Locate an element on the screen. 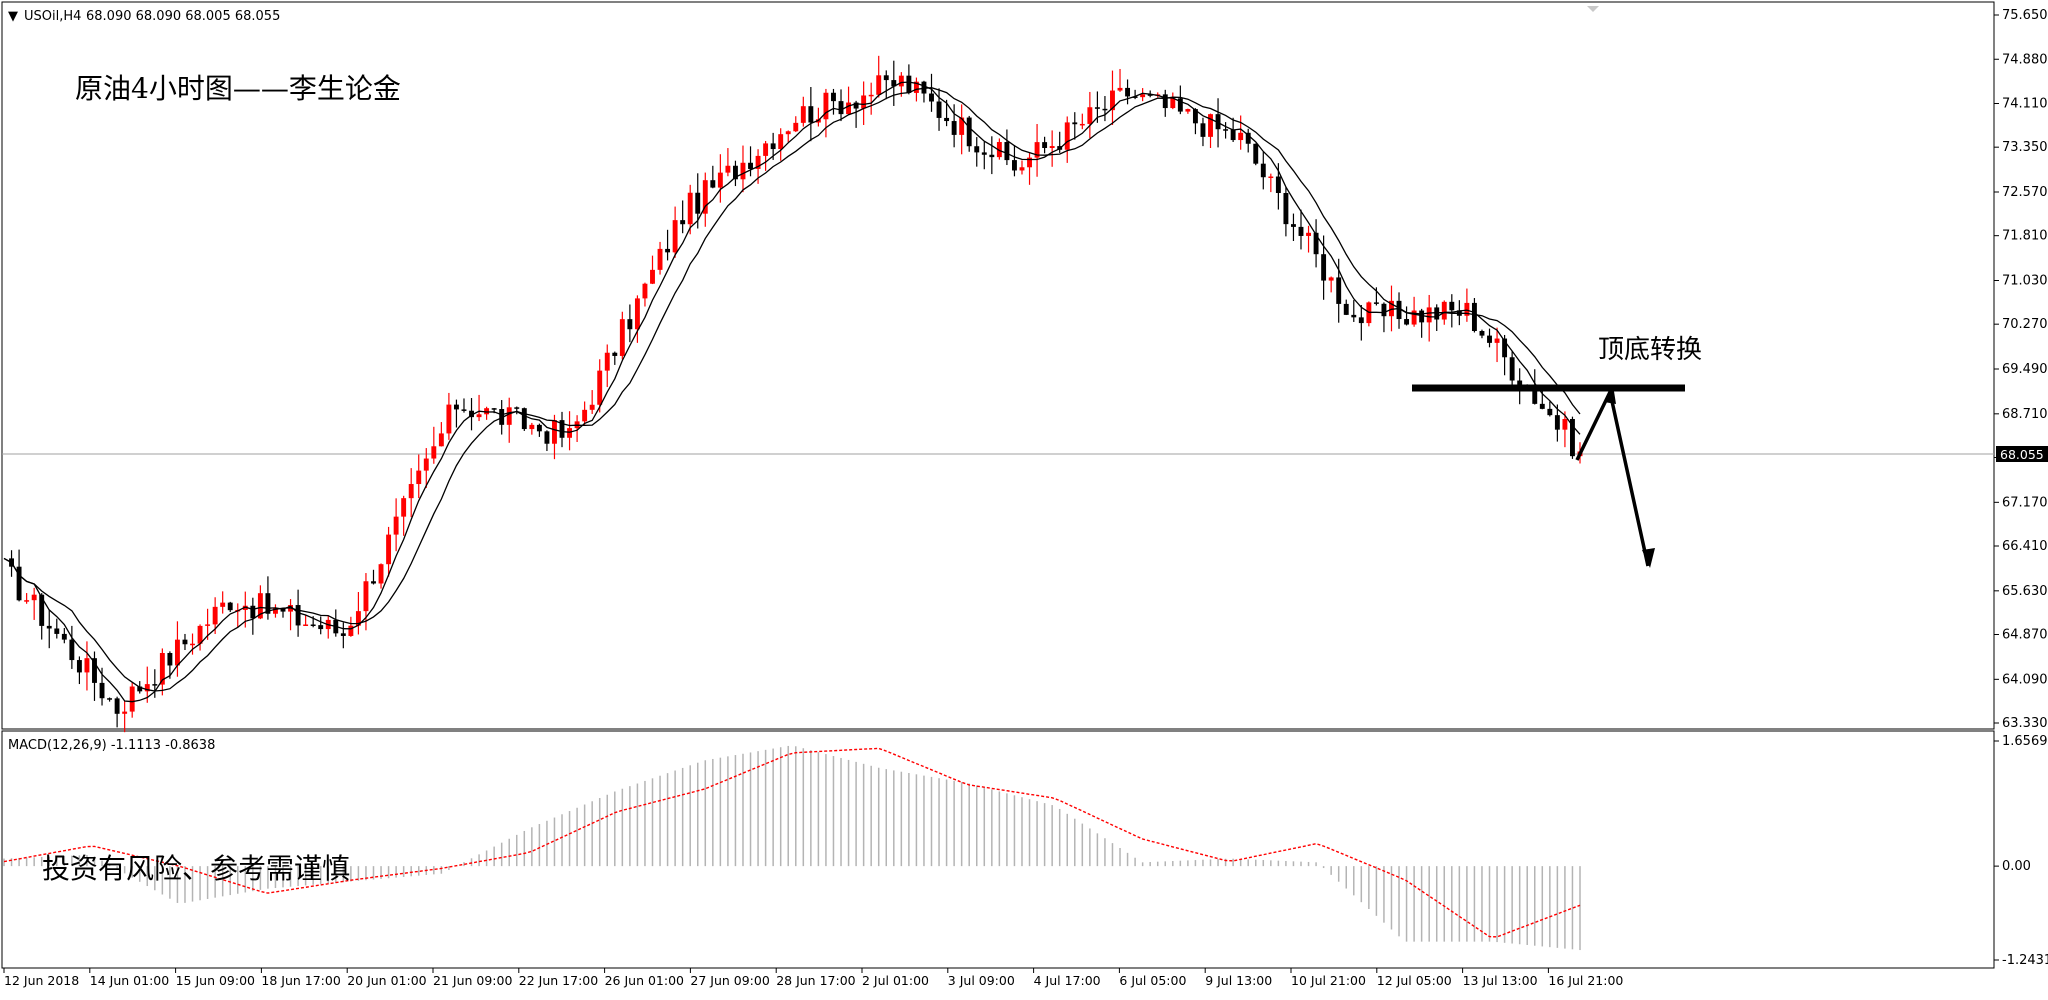  time-tick-label: 10 Jul 21:00 is located at coordinates (1328, 980).